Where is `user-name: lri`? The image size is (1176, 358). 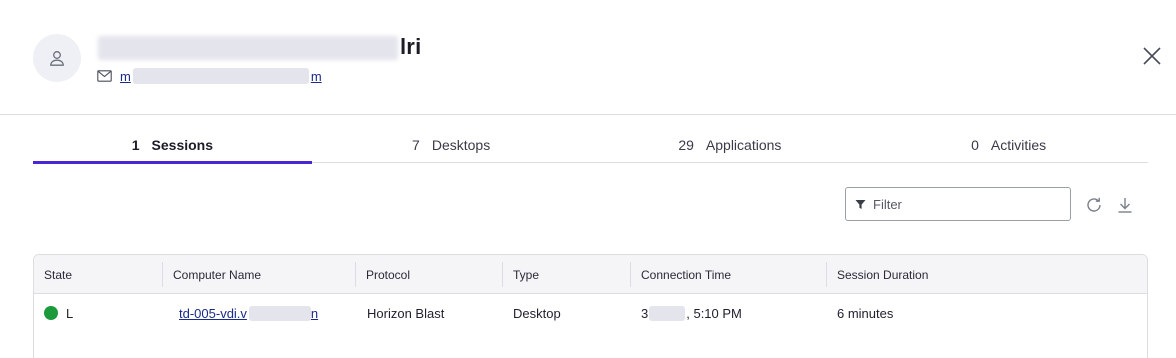 user-name: lri is located at coordinates (260, 47).